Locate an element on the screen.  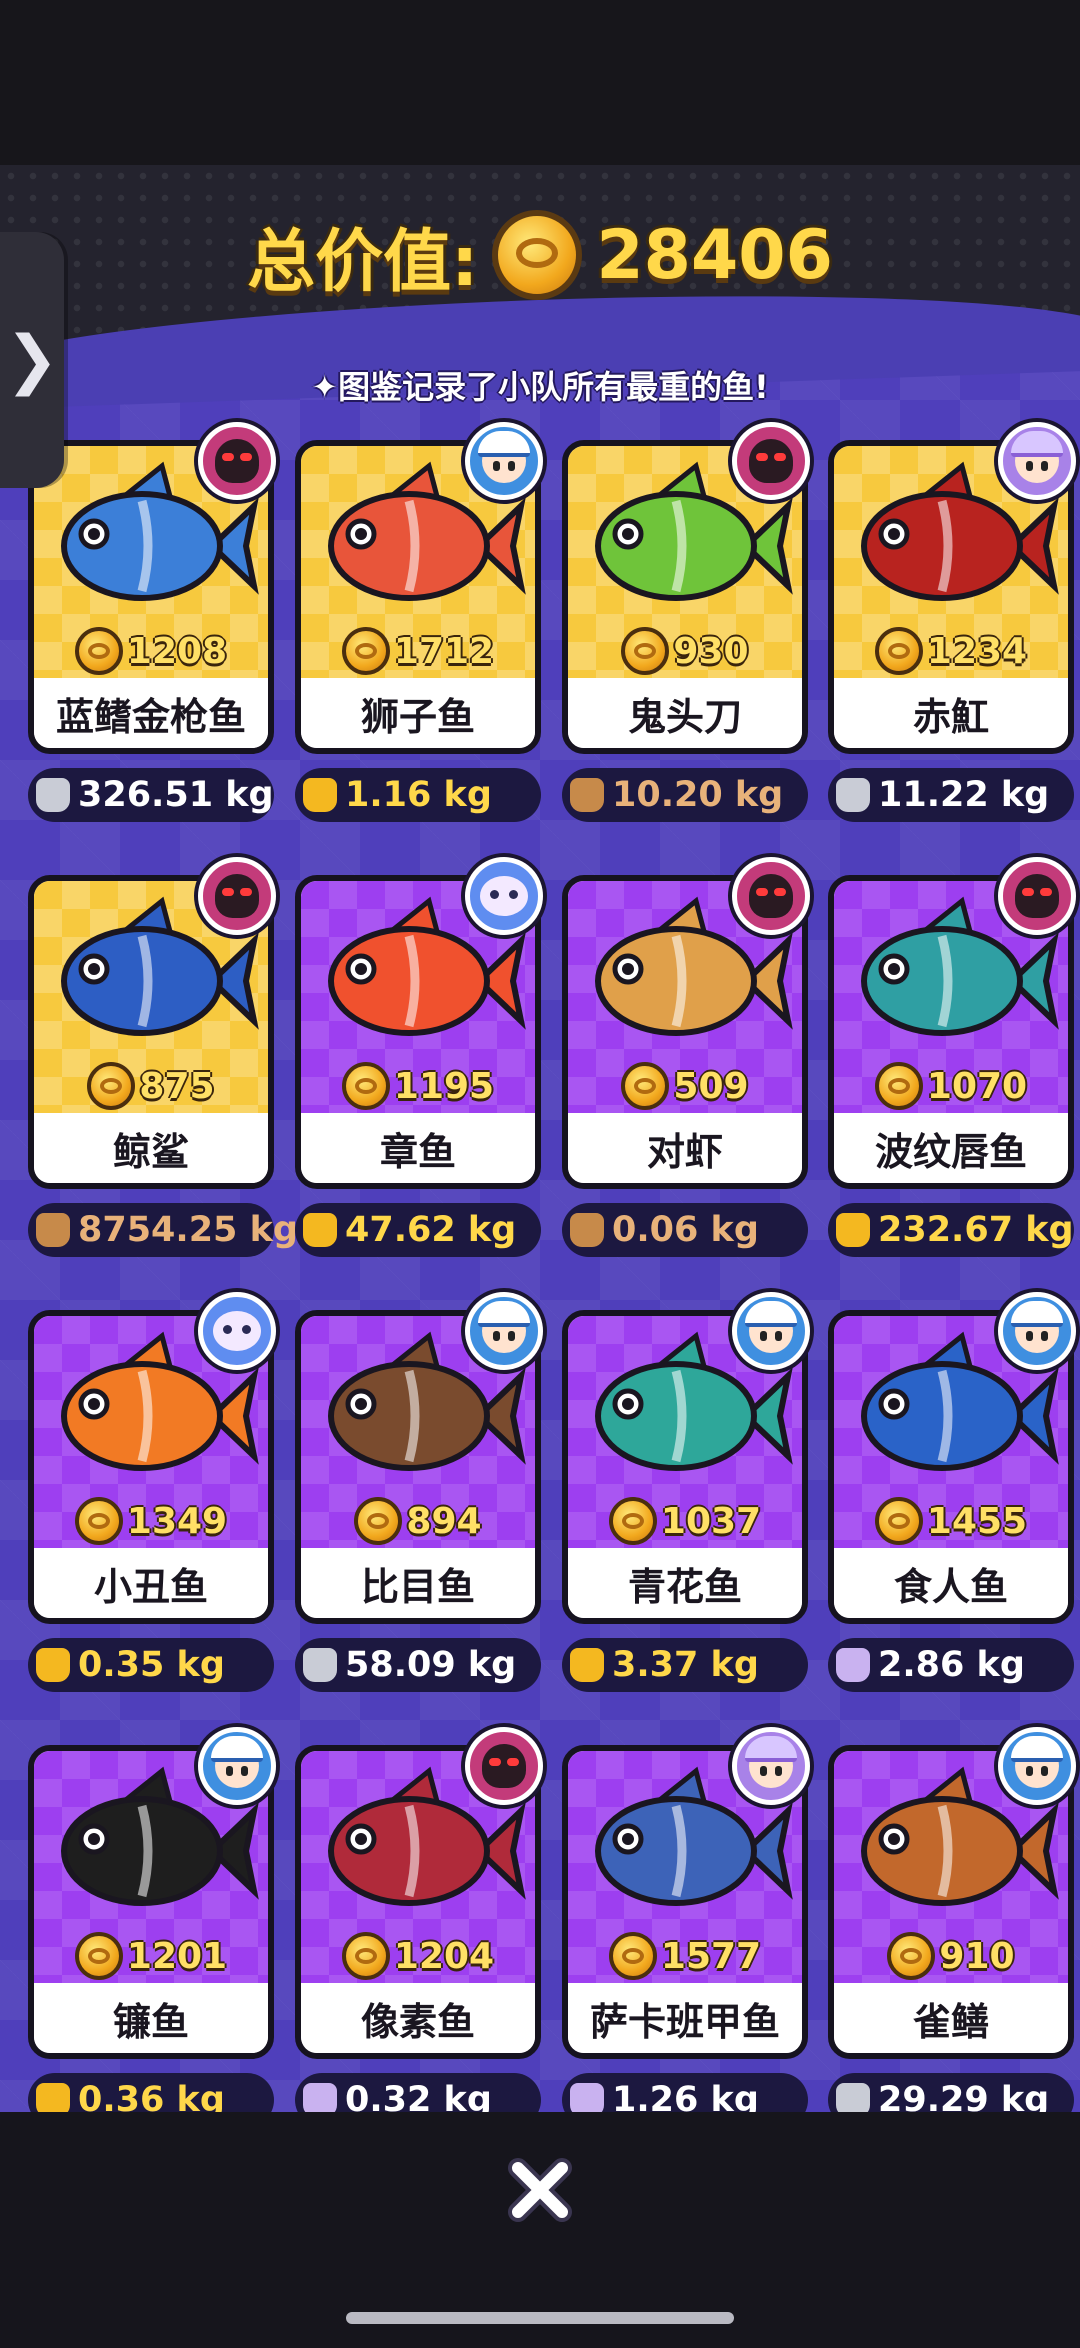
fish-name: 镰鱼 is located at coordinates (151, 2018).